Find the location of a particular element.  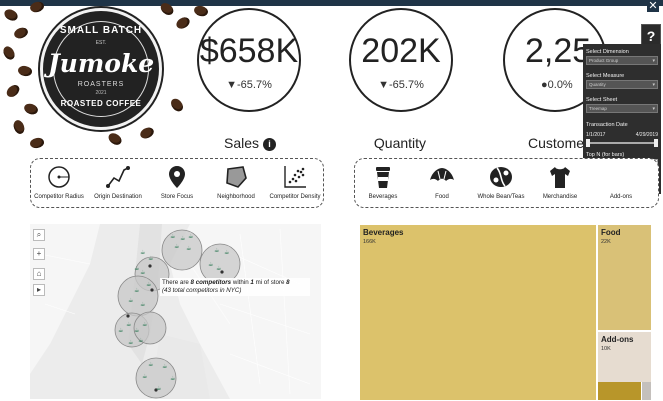

merchandise-button: Merchandise is located at coordinates (560, 182).